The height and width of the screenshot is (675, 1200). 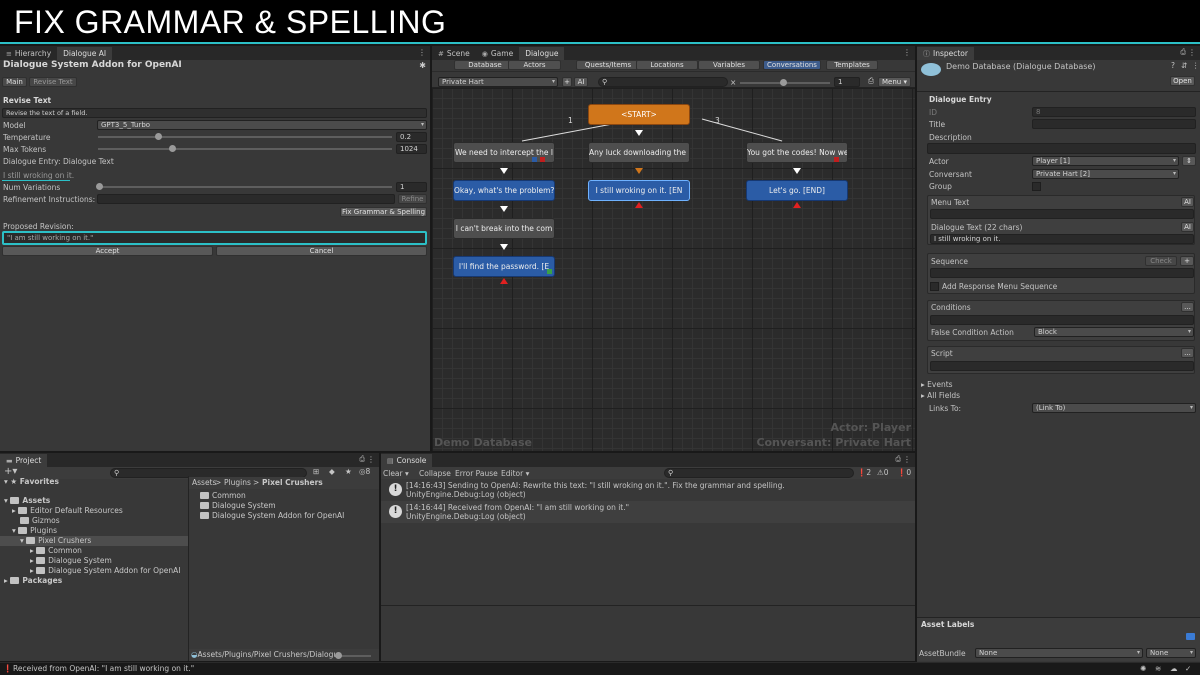 I want to click on dialogue-node: Let's go. [END], so click(x=797, y=190).